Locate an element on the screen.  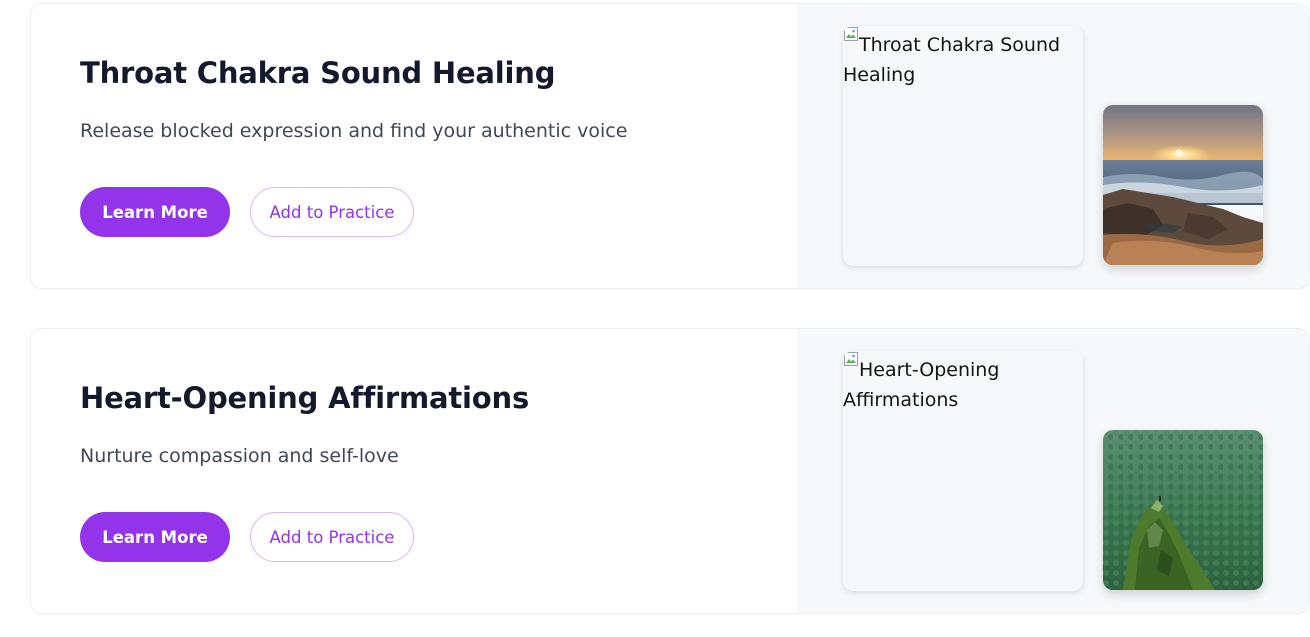
forest-cliff-image is located at coordinates (1183, 510).